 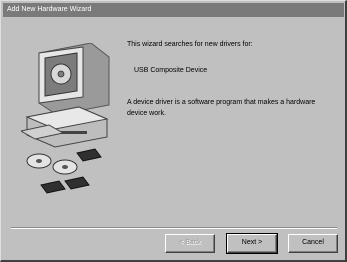 I want to click on device-name: USB Composite Device, so click(x=171, y=70).